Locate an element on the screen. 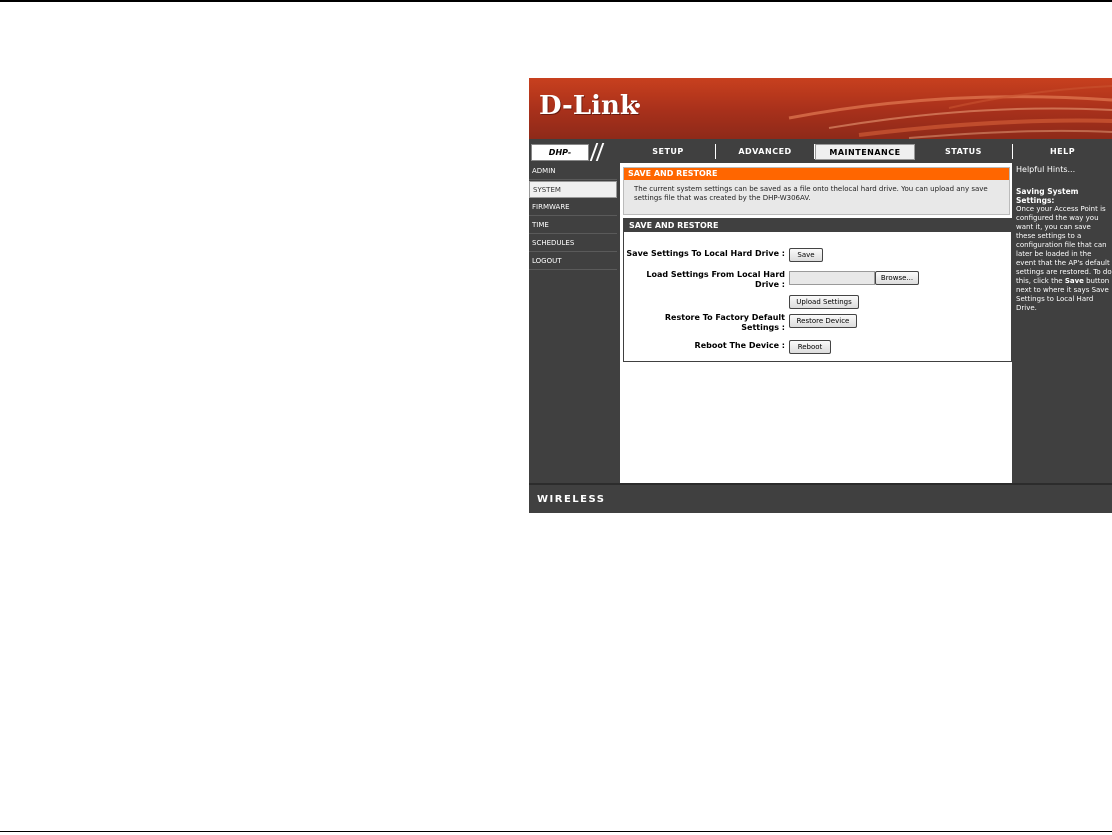  help-heading: Saving System Settings: is located at coordinates (1047, 196).